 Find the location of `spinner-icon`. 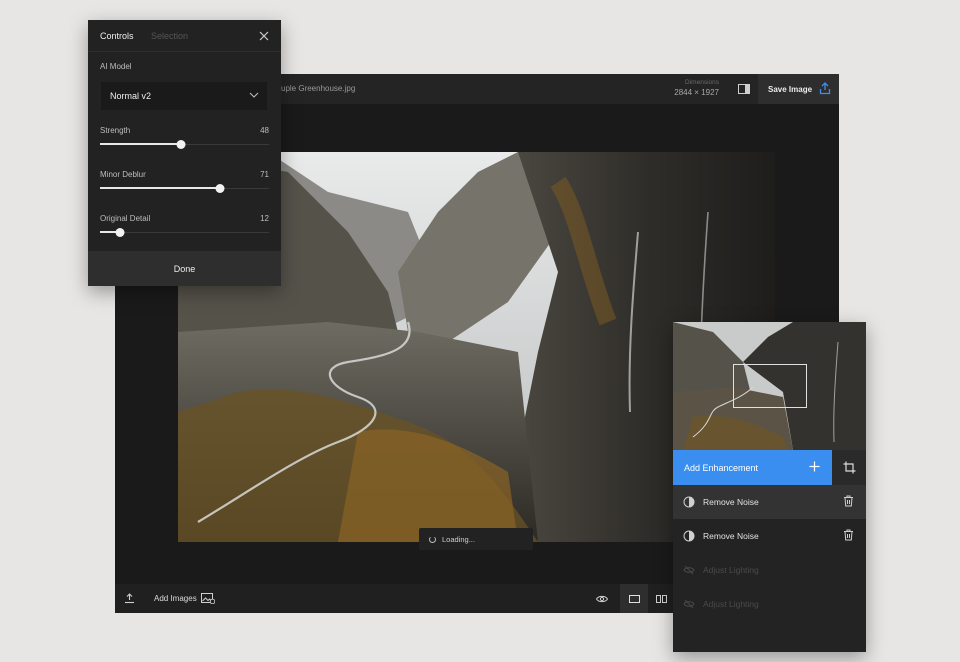

spinner-icon is located at coordinates (432, 539).